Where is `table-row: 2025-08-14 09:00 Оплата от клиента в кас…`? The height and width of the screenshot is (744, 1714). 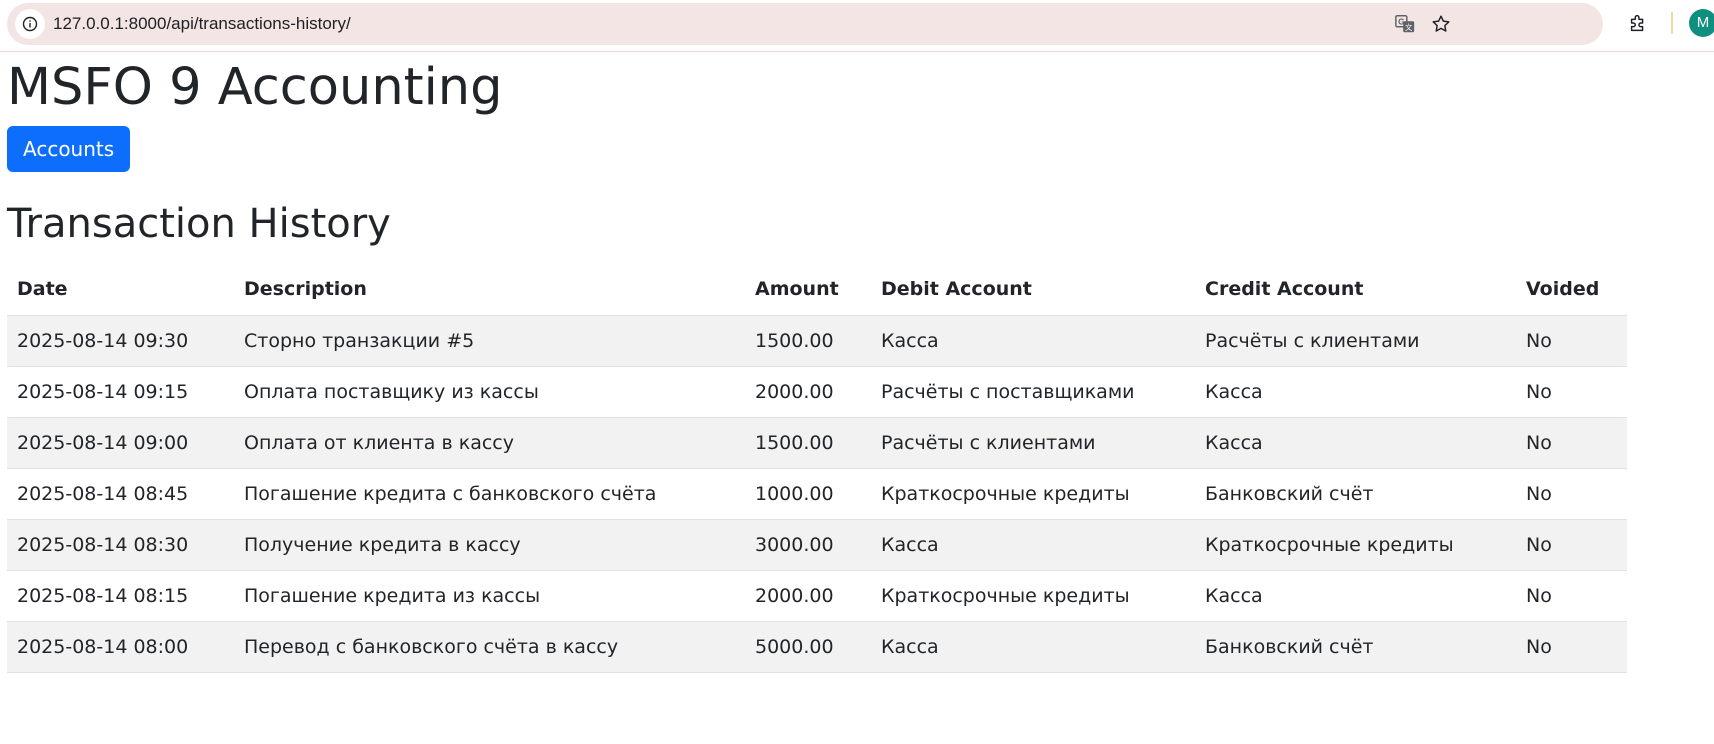
table-row: 2025-08-14 09:00 Оплата от клиента в кас… is located at coordinates (817, 443).